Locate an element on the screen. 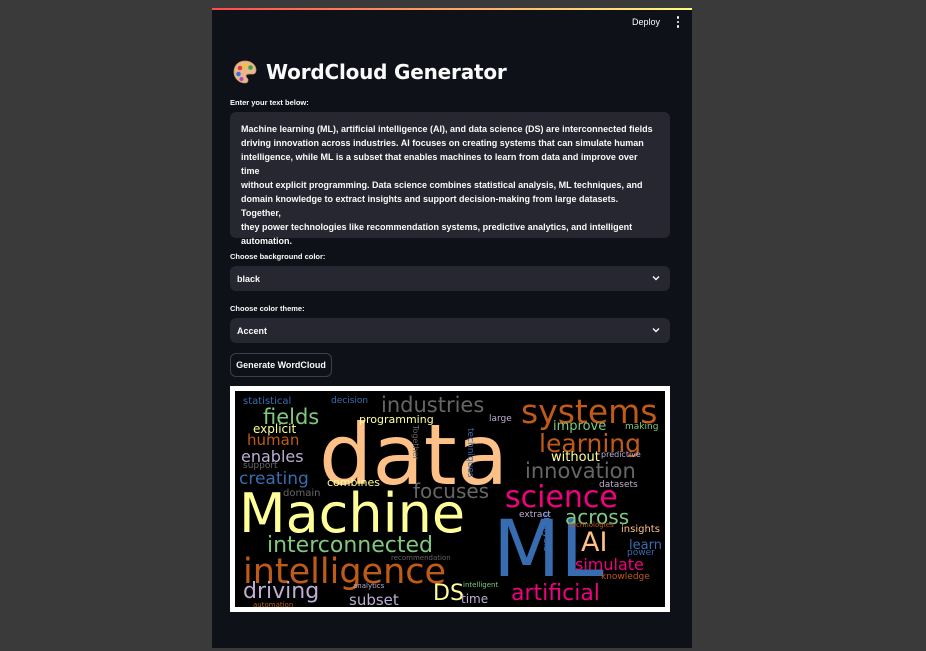 Image resolution: width=926 pixels, height=651 pixels. wordcloud-word-programming: programming is located at coordinates (396, 419).